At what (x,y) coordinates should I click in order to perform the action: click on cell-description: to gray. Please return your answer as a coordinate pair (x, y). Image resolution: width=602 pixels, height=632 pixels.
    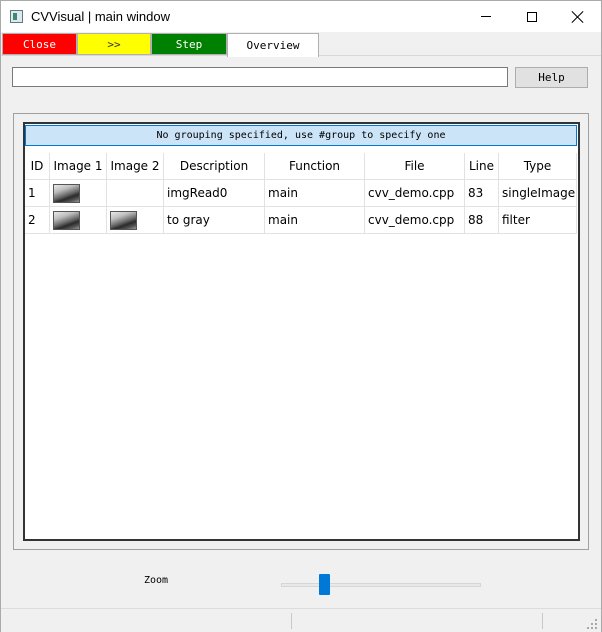
    Looking at the image, I should click on (214, 220).